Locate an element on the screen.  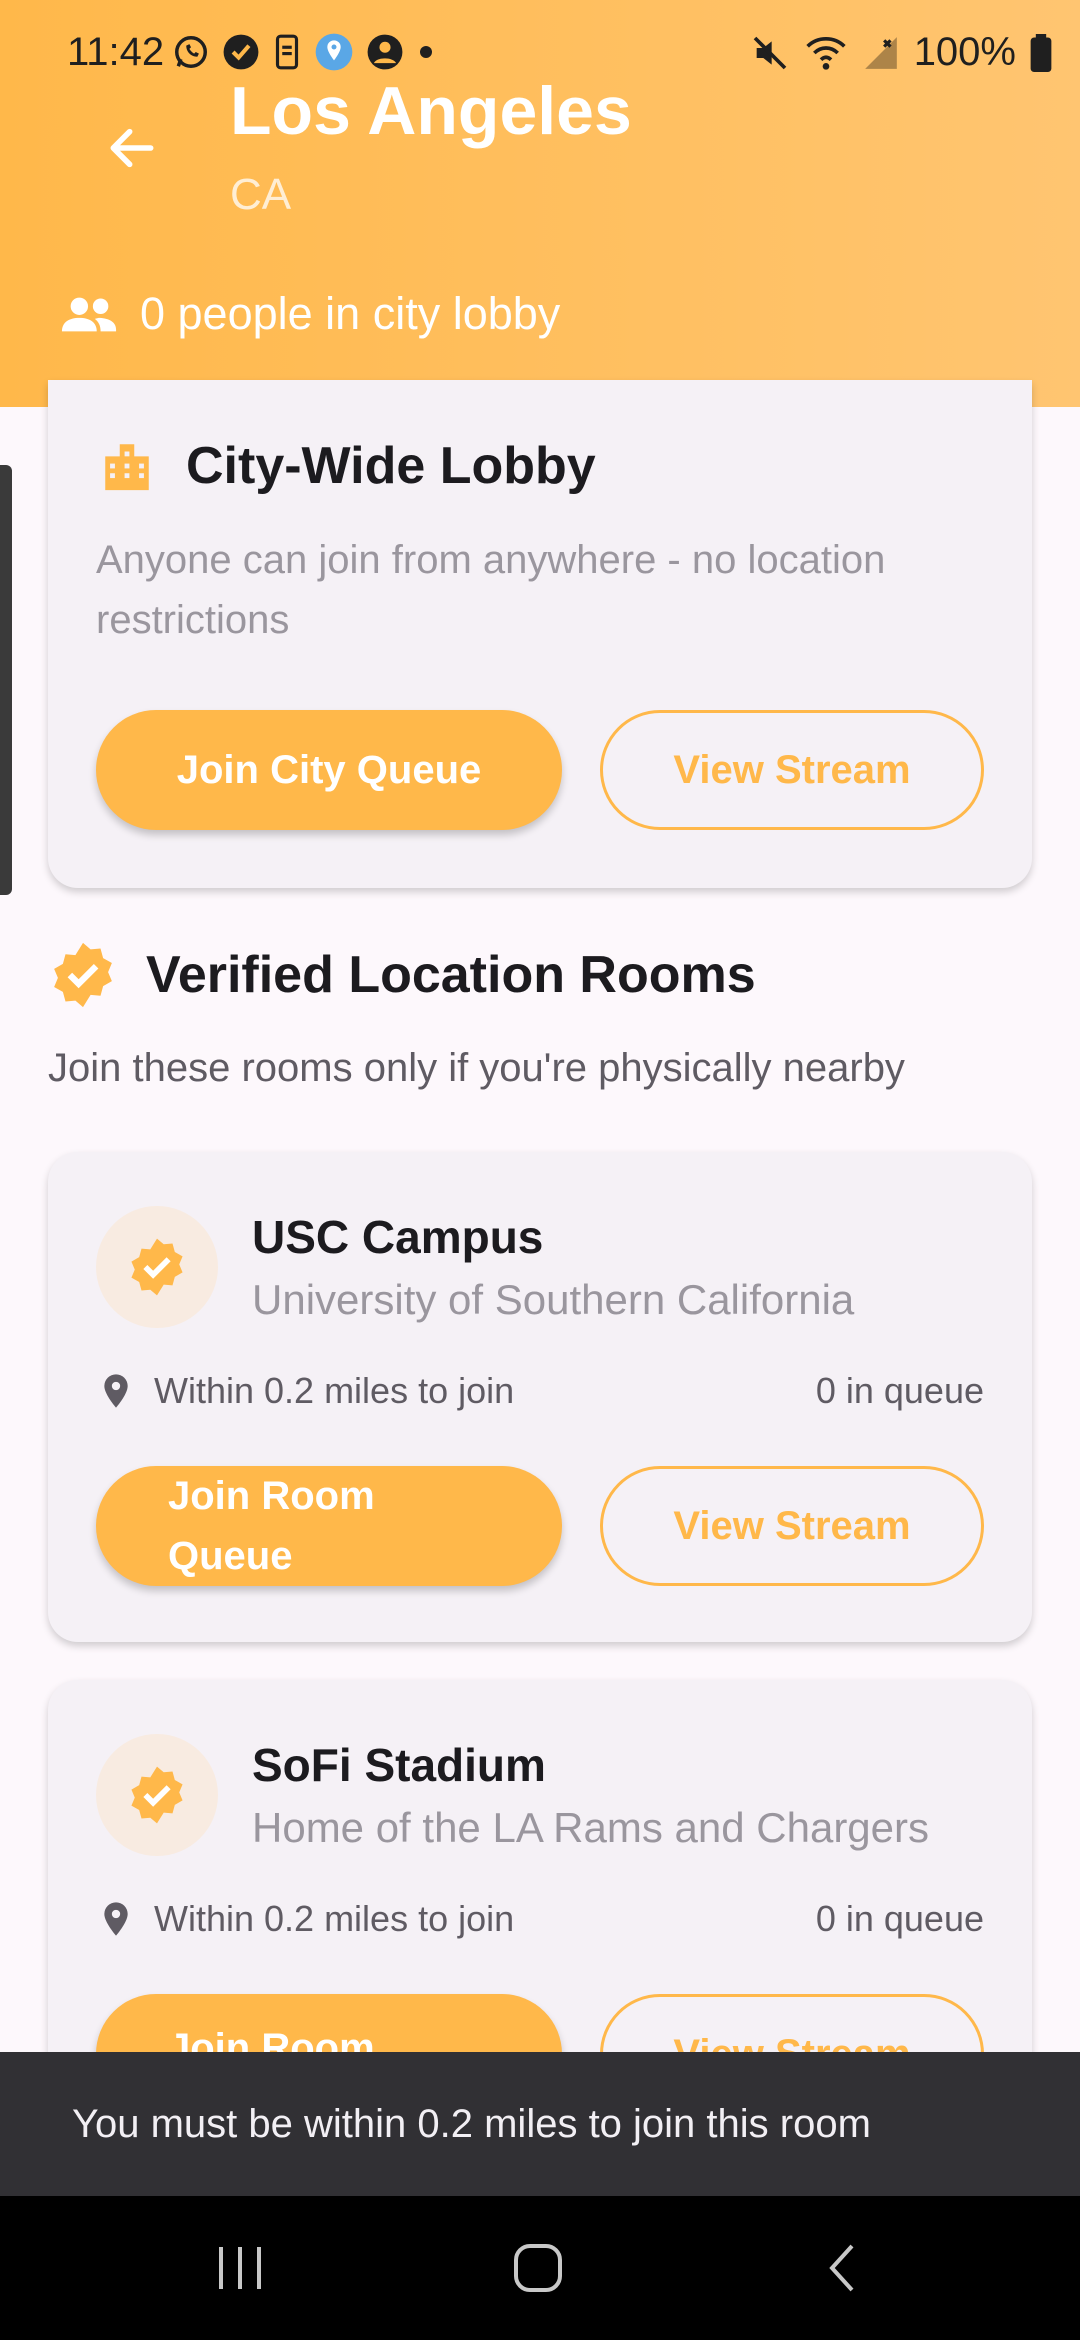
room-description: Home of the LA Rams and Chargers is located at coordinates (591, 1827).